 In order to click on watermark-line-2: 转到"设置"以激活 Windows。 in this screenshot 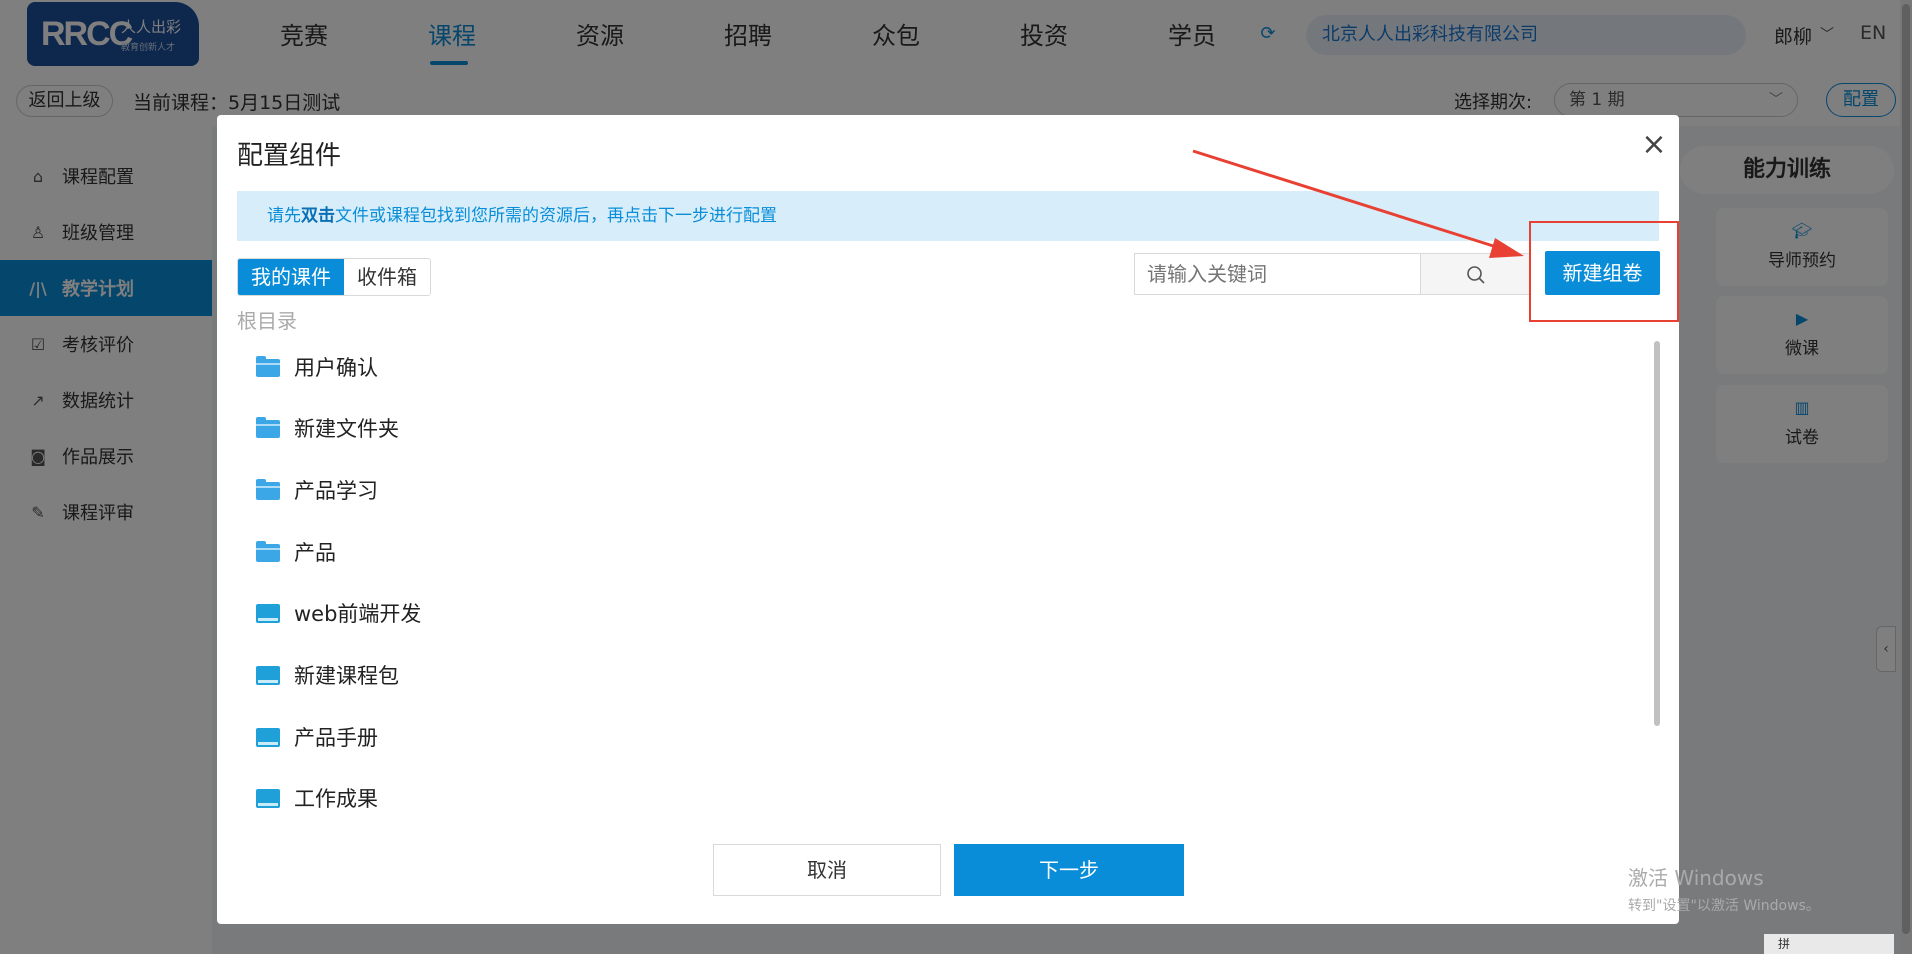, I will do `click(1724, 906)`.